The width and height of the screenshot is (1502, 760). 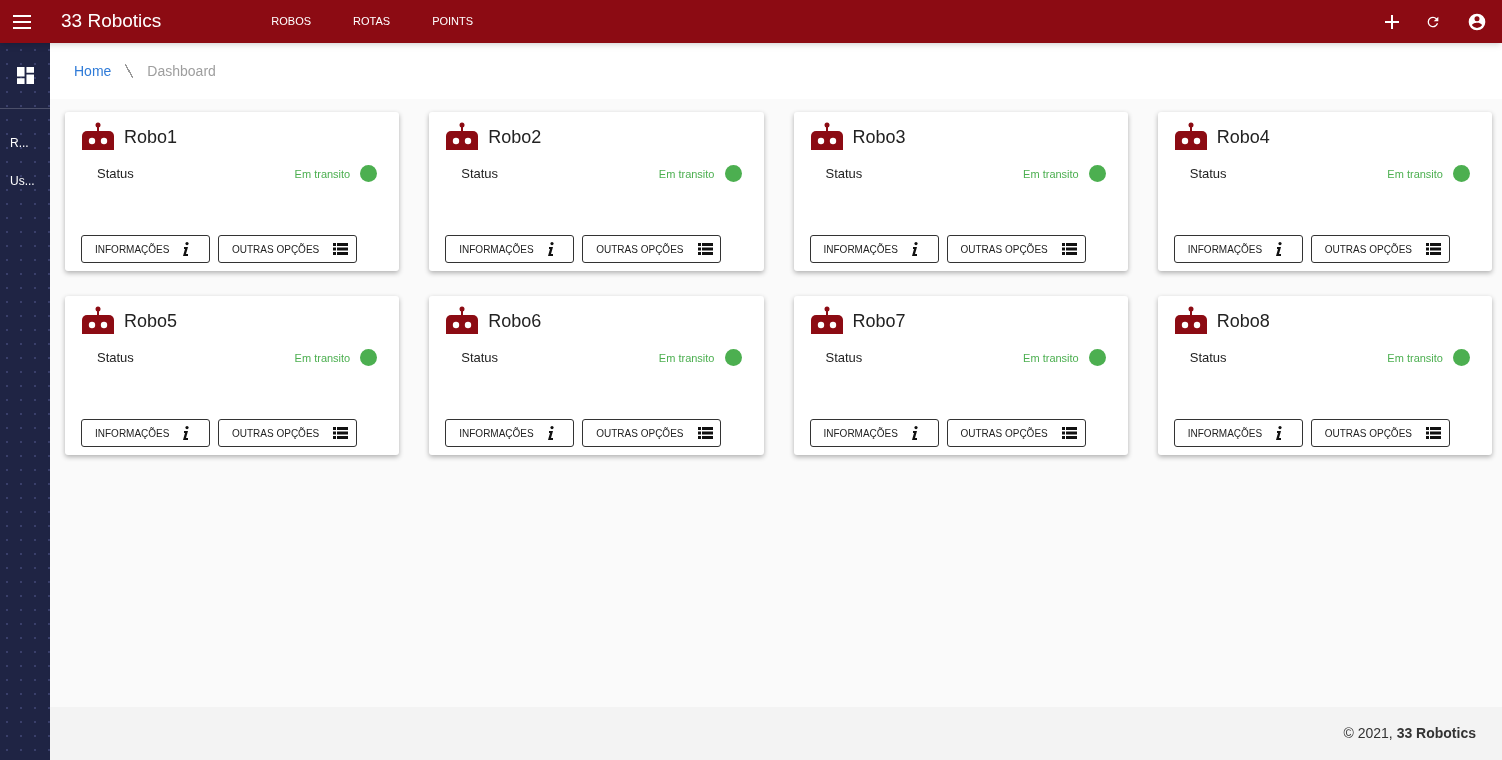 What do you see at coordinates (1243, 137) in the screenshot?
I see `robot-name: Robo4` at bounding box center [1243, 137].